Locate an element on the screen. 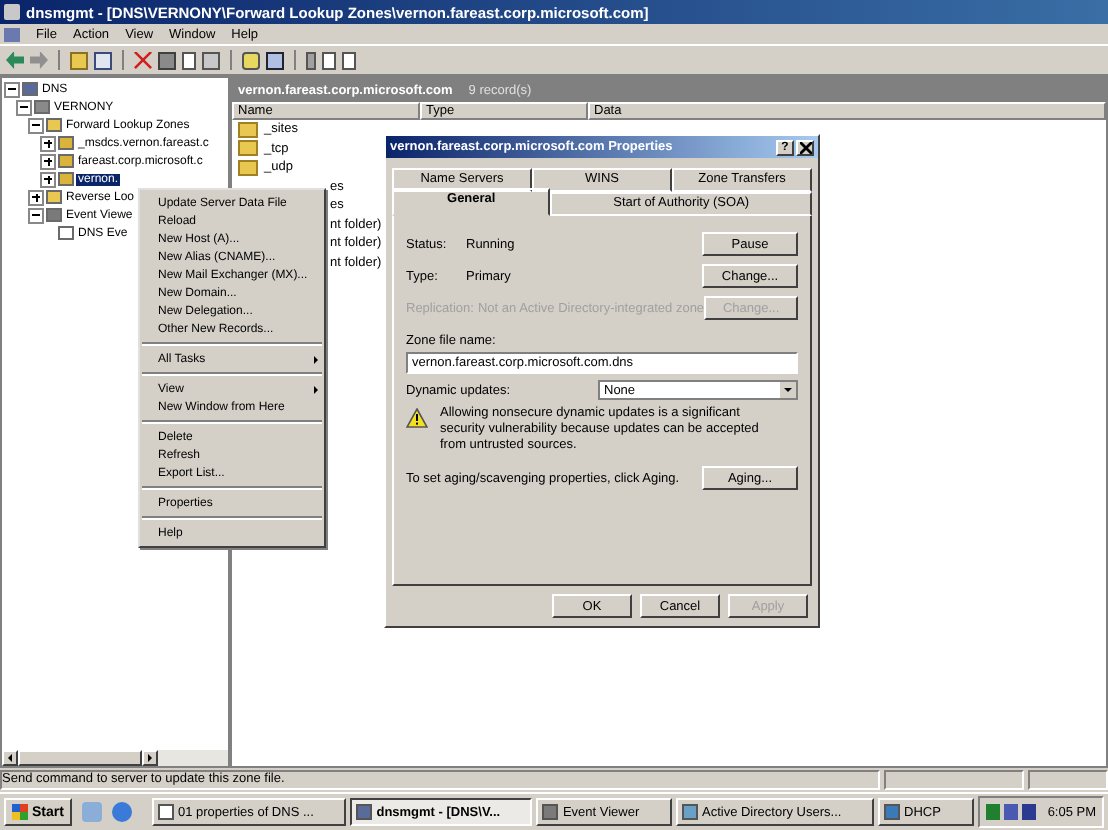 The width and height of the screenshot is (1108, 830). close-icon is located at coordinates (805, 147).